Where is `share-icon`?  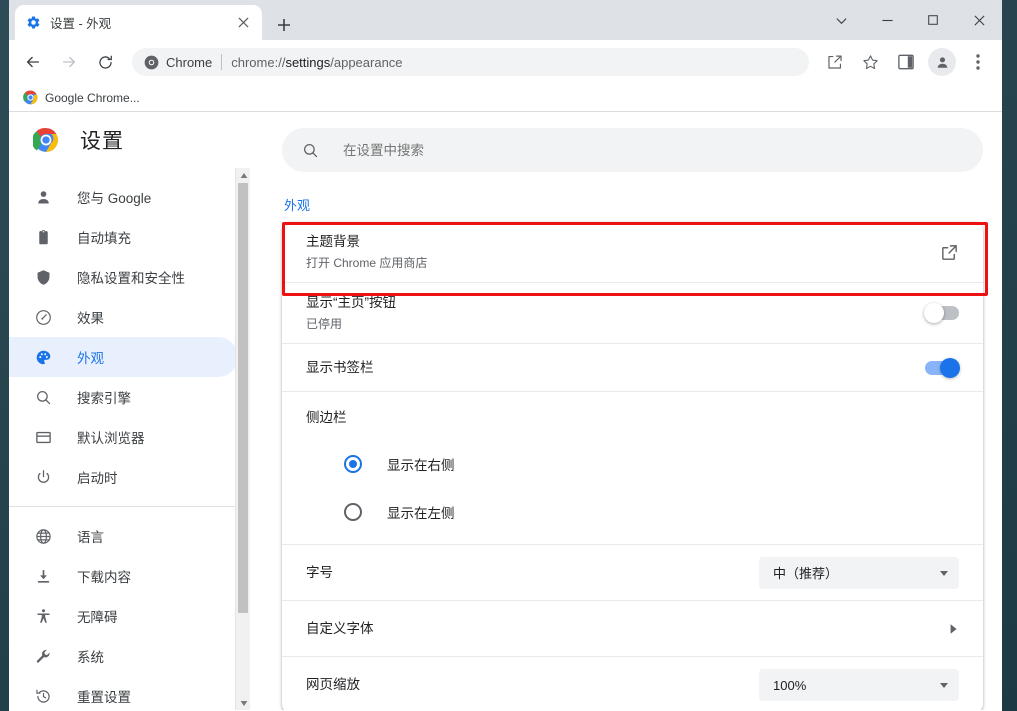
share-icon is located at coordinates (834, 62).